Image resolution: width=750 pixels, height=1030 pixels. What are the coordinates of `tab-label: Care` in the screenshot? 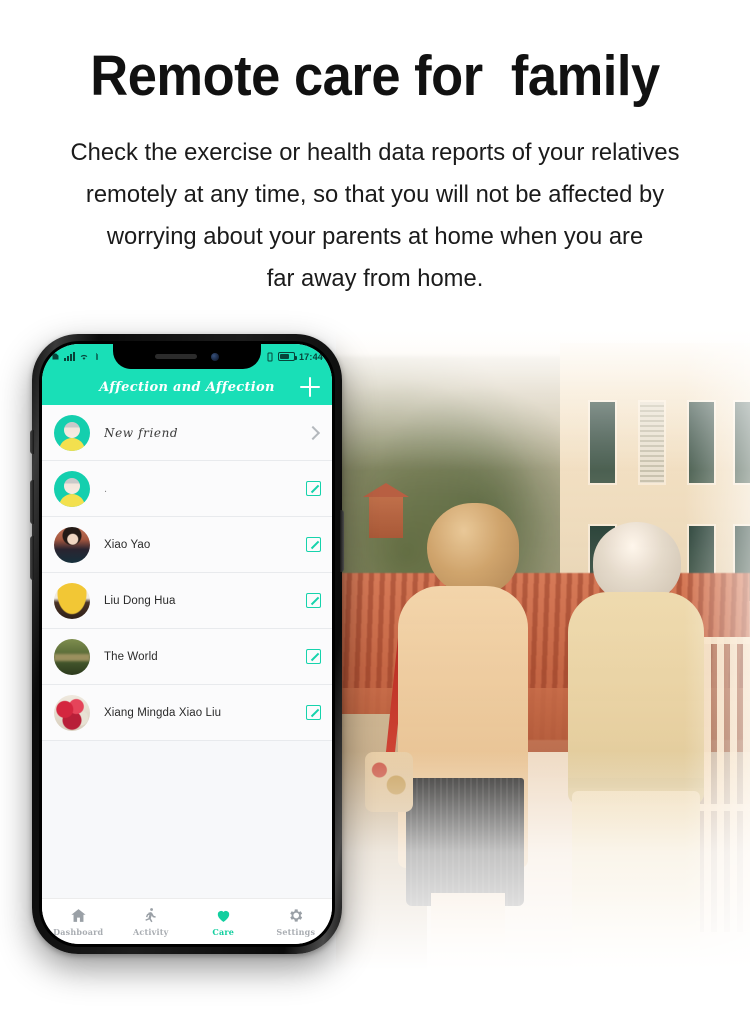 It's located at (223, 931).